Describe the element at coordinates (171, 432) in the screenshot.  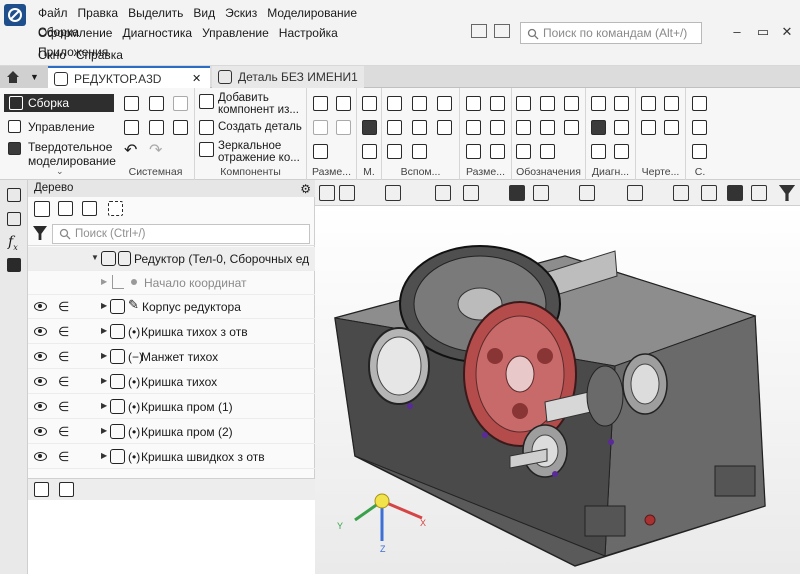
I see `tree-row: ∈ ▶ (•) Кришка пром (2)` at that location.